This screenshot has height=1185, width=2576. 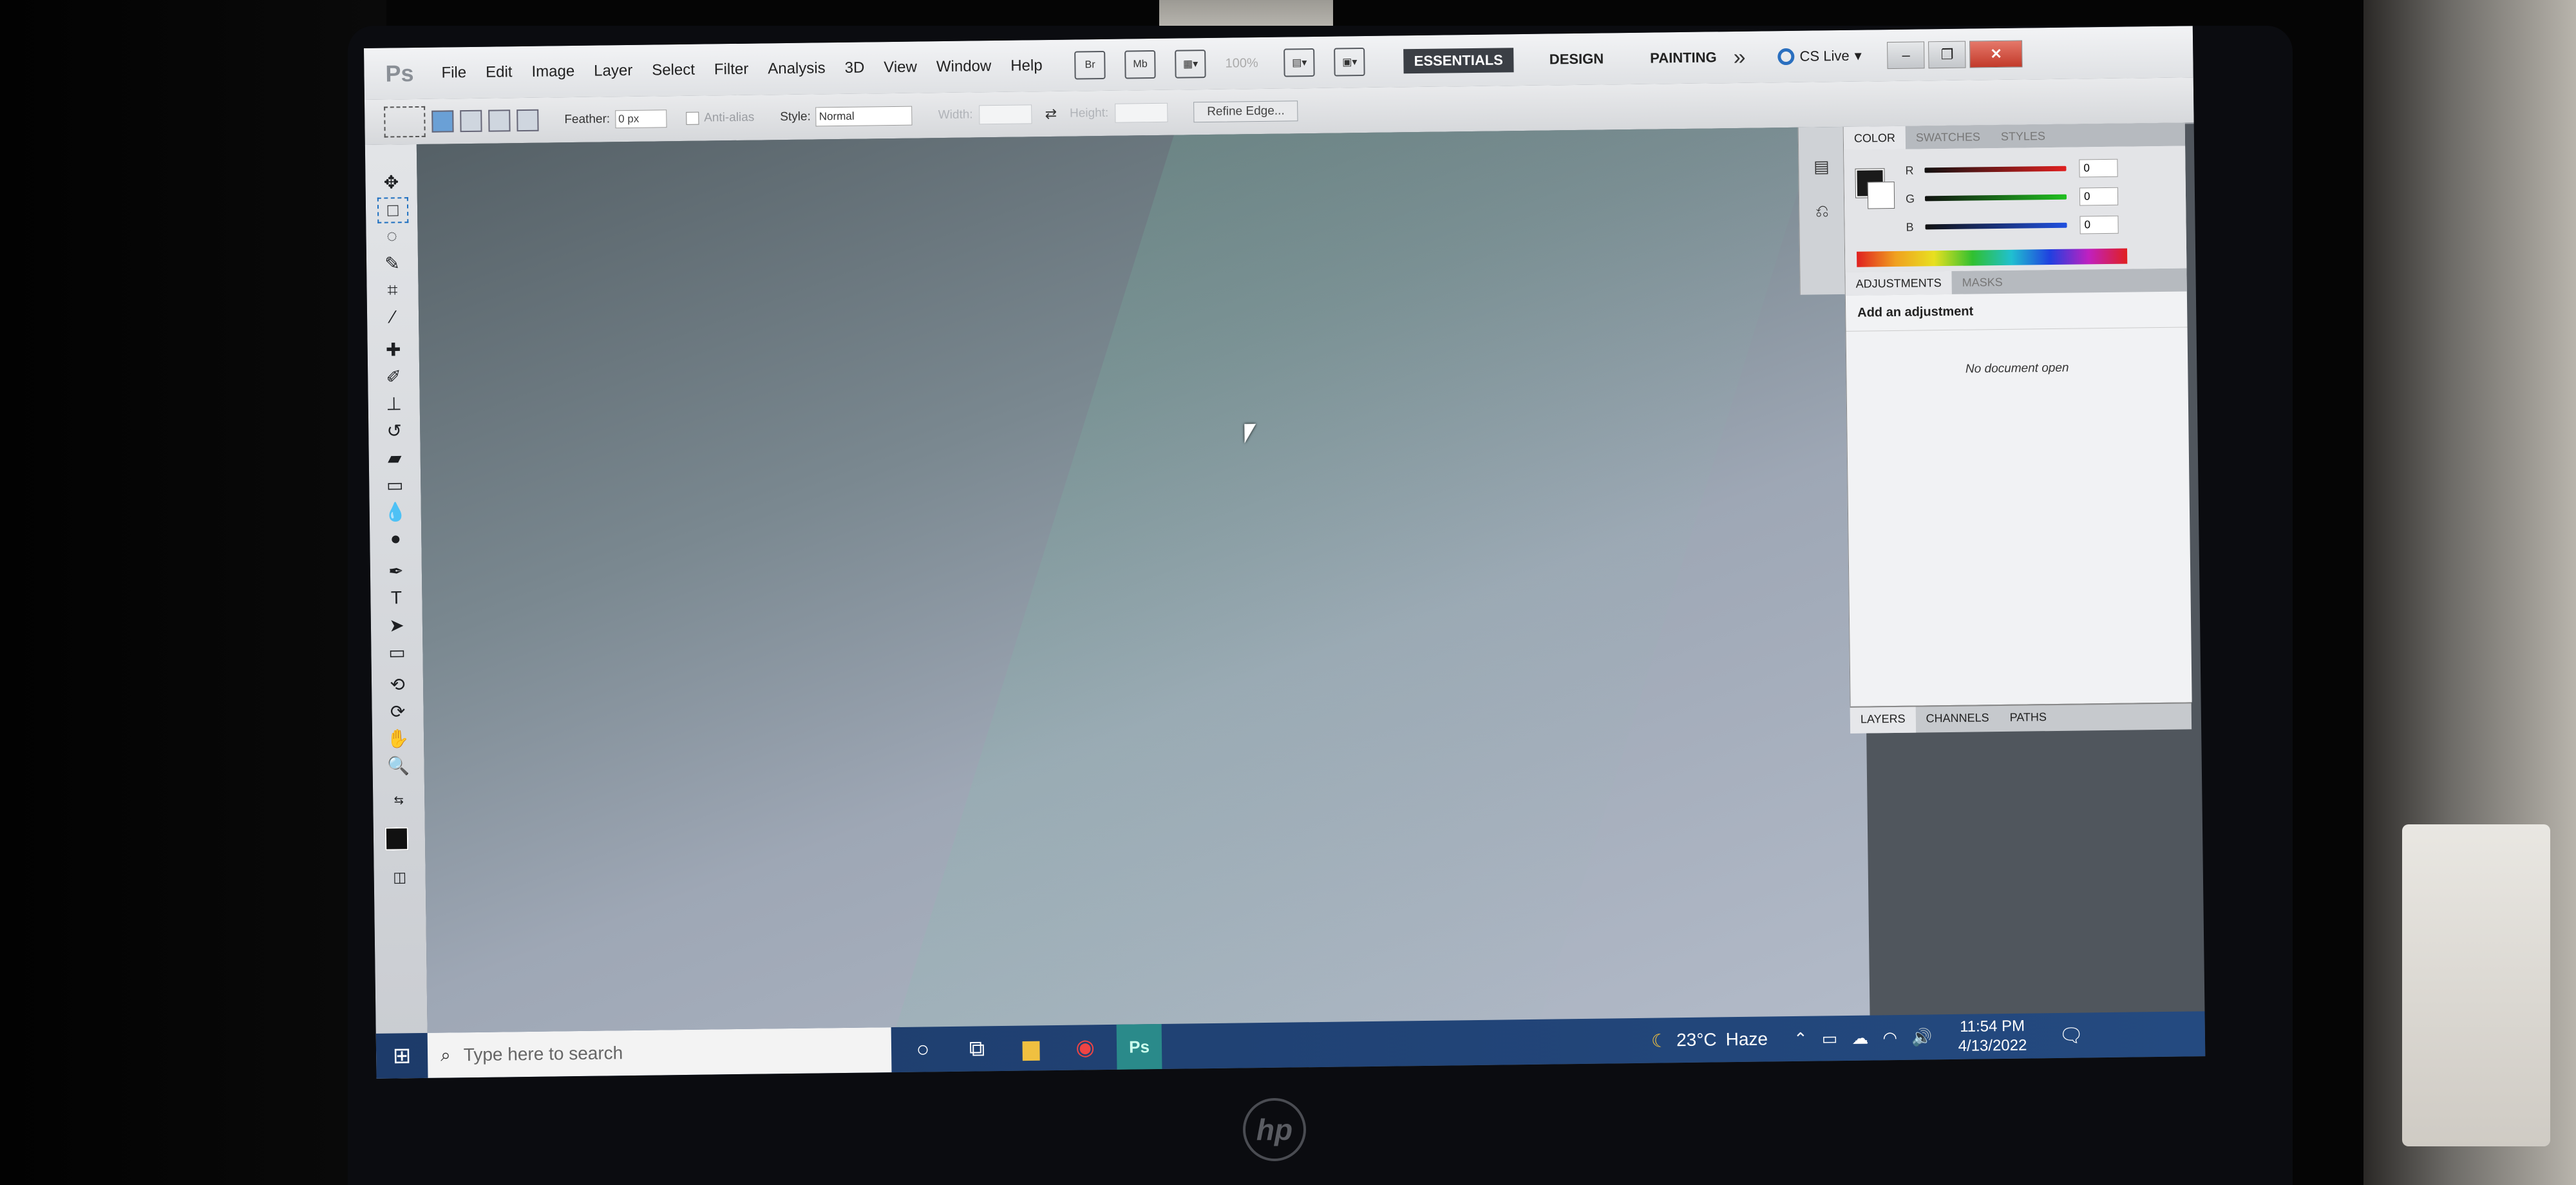 What do you see at coordinates (1459, 61) in the screenshot?
I see `workspace-essentials: ESSENTIALS` at bounding box center [1459, 61].